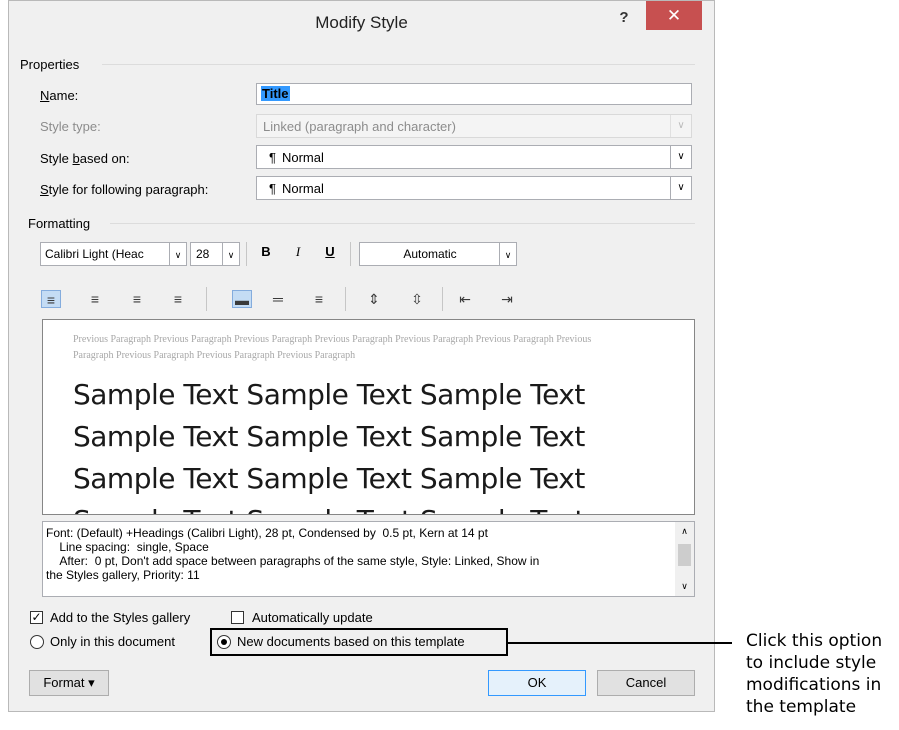 The height and width of the screenshot is (730, 899). What do you see at coordinates (537, 683) in the screenshot?
I see `ok-button: OK` at bounding box center [537, 683].